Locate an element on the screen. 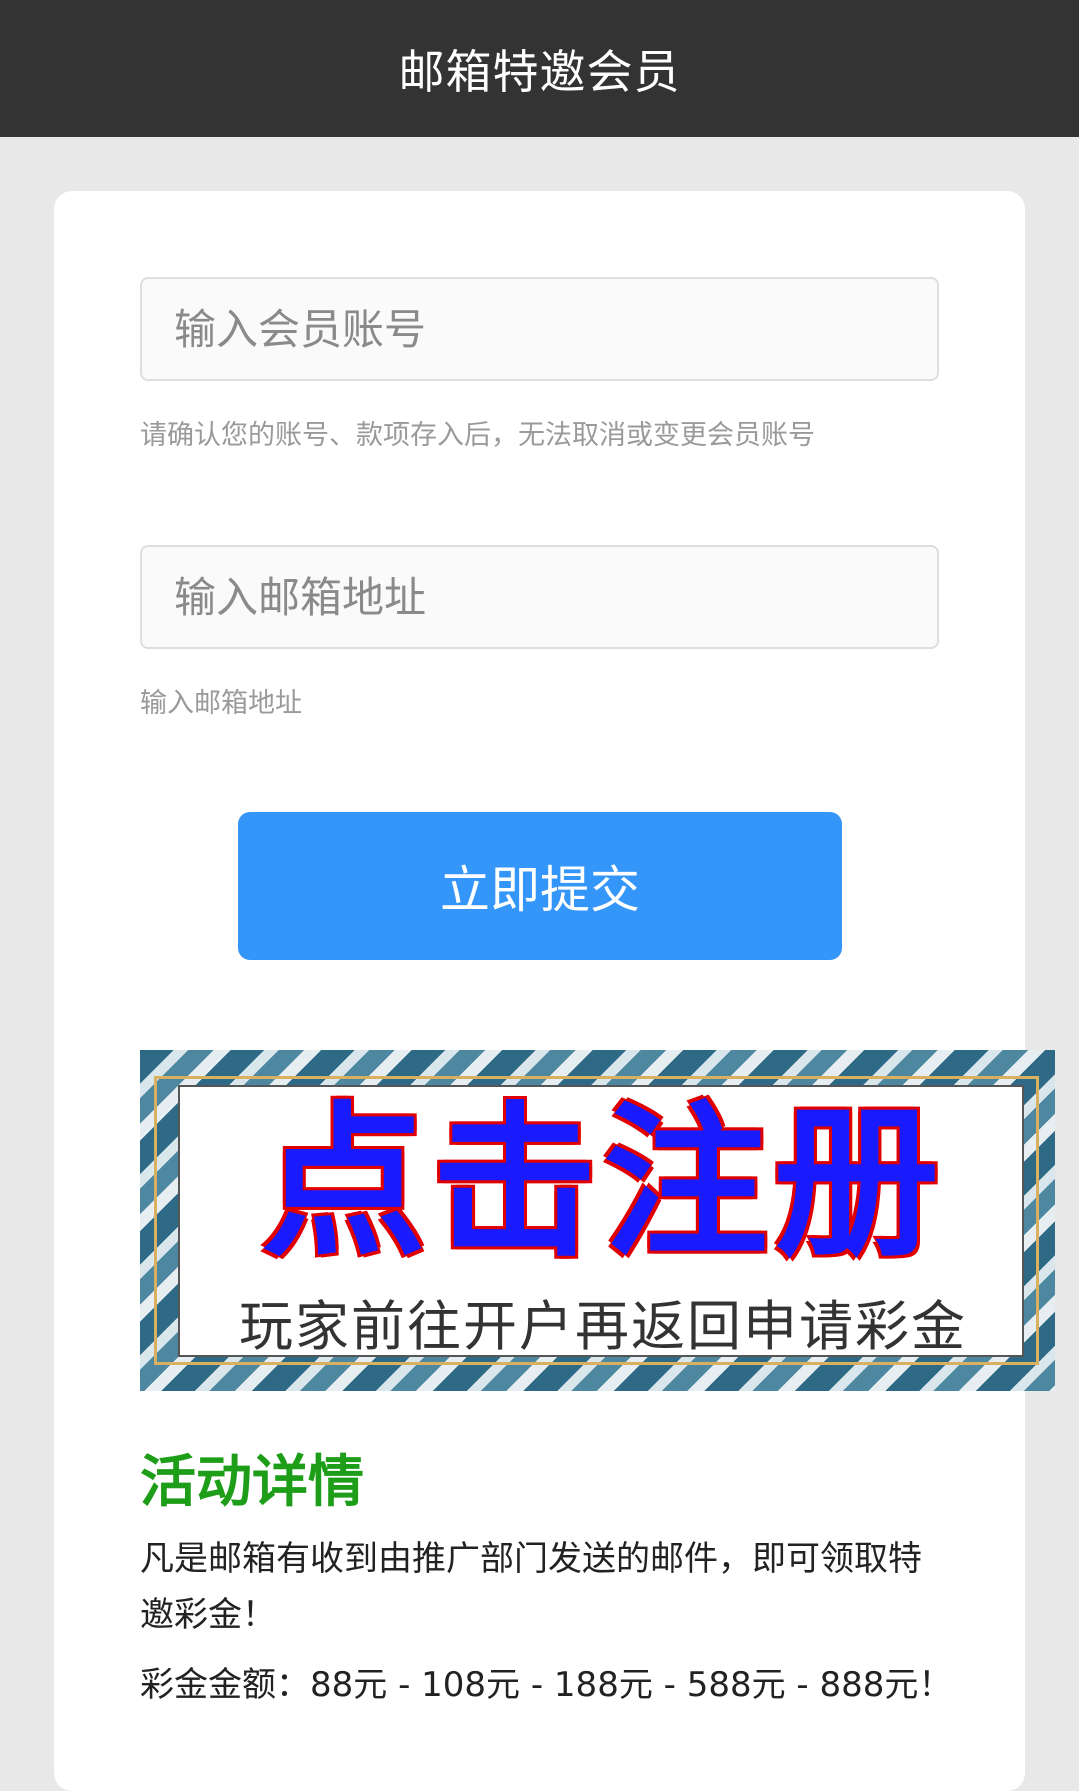 This screenshot has width=1079, height=1791. app-header: 邮箱特邀会员 is located at coordinates (539, 68).